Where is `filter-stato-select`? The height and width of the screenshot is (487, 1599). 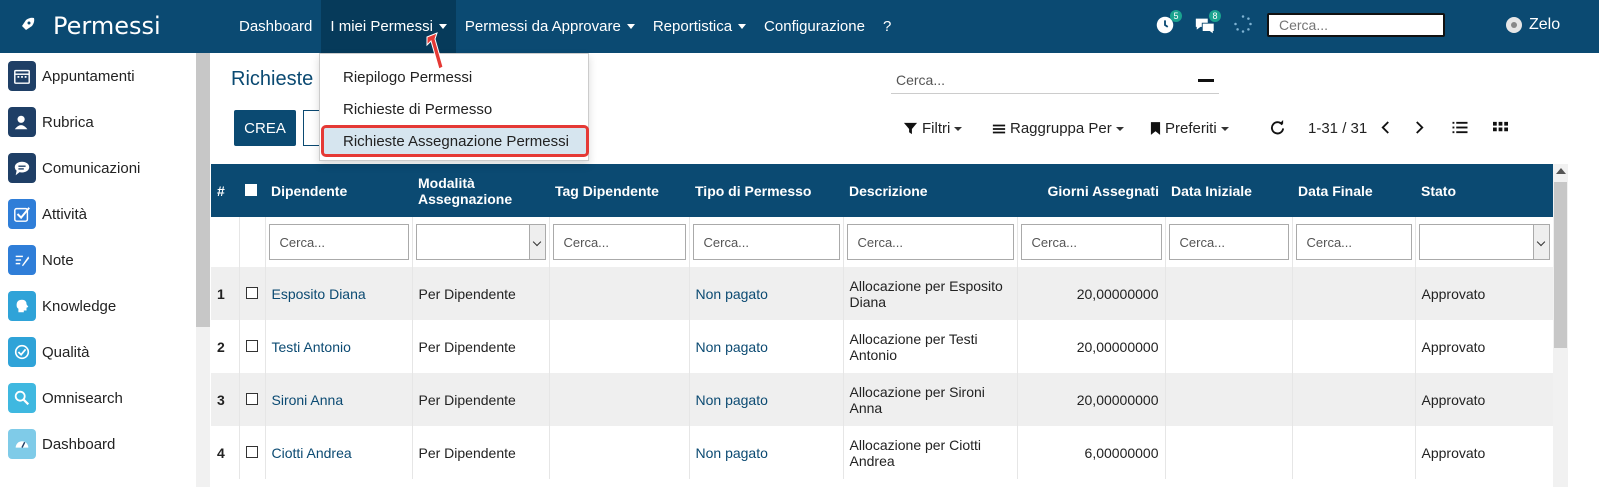
filter-stato-select is located at coordinates (1484, 242).